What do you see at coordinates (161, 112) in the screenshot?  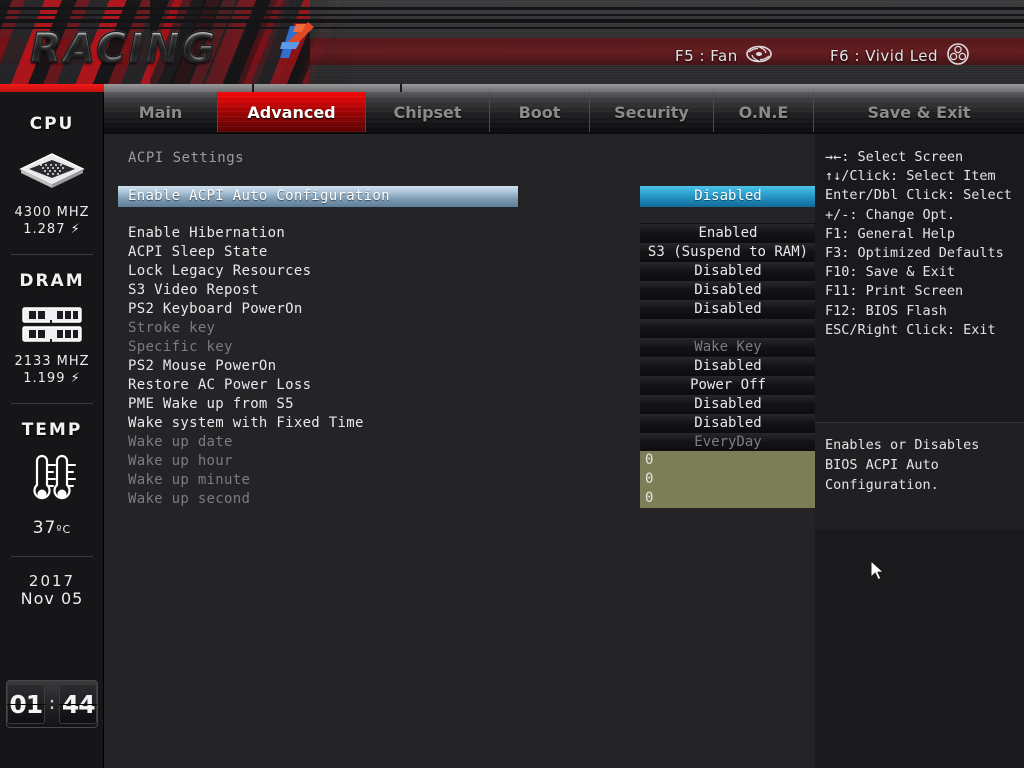 I see `tab-main: Main` at bounding box center [161, 112].